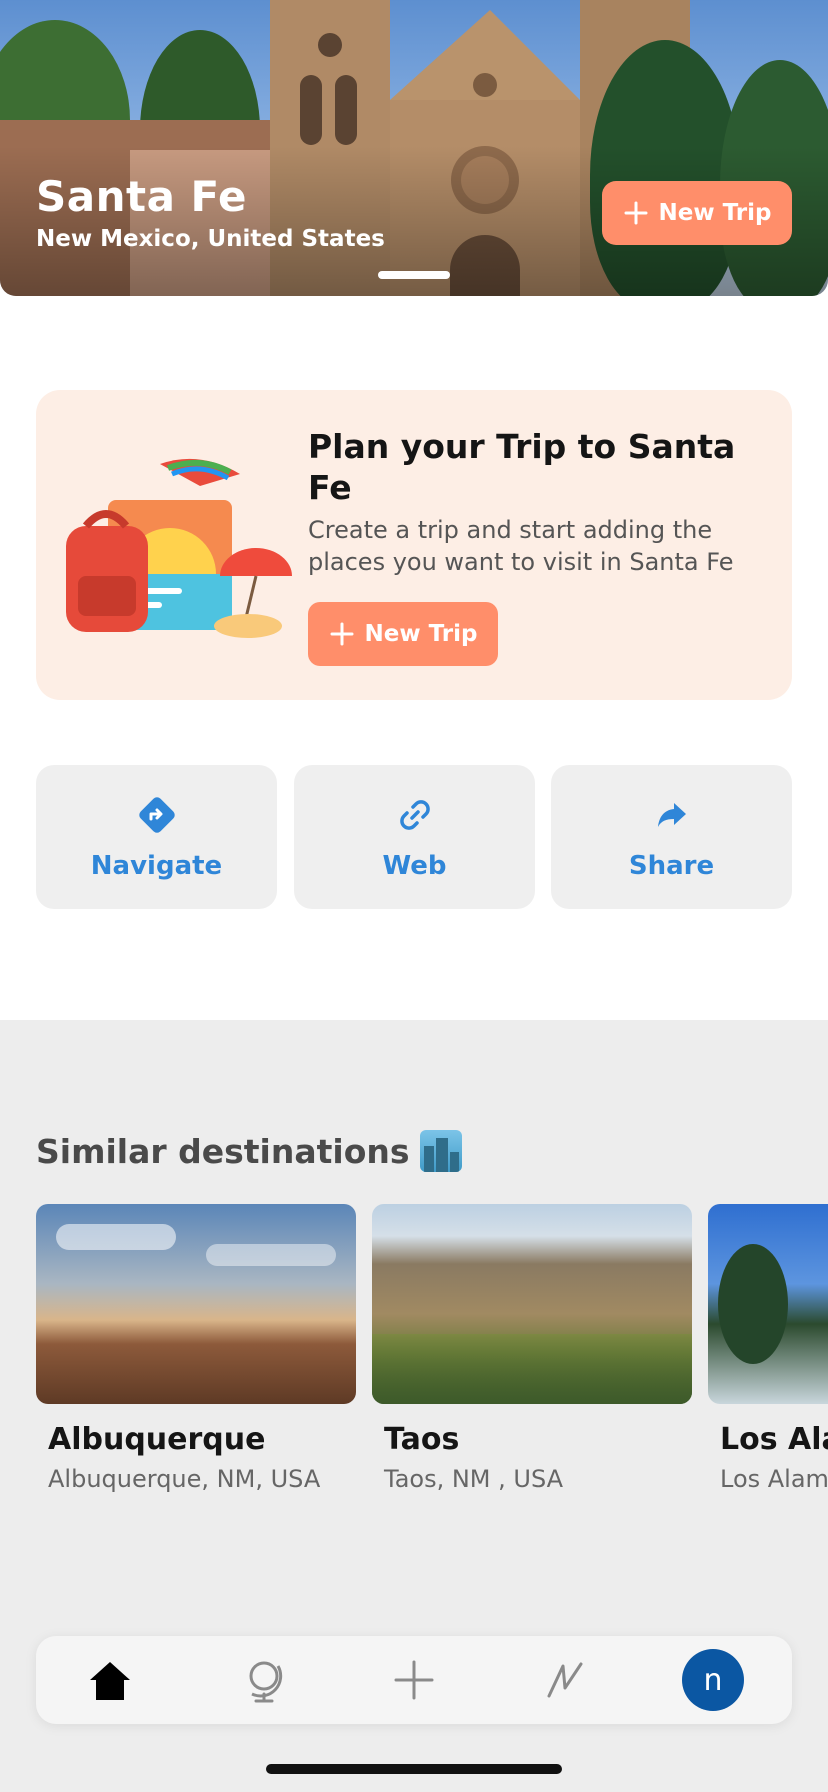 The image size is (828, 1792). What do you see at coordinates (671, 866) in the screenshot?
I see `share-label: Share` at bounding box center [671, 866].